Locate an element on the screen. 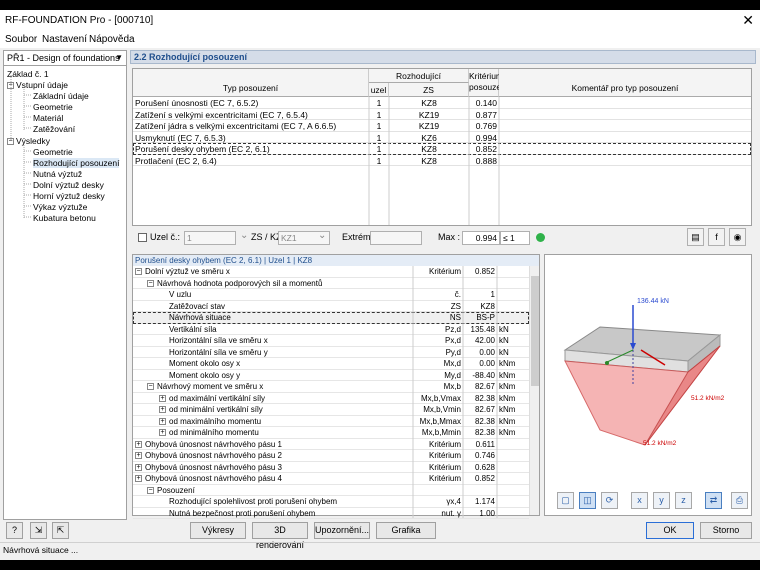  values-icon: ⇄ is located at coordinates (713, 500).